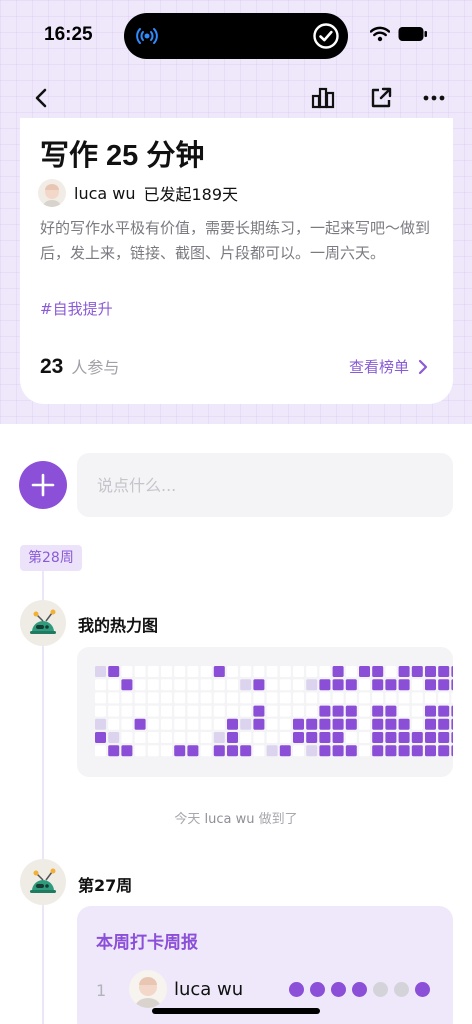 The image size is (472, 1024). I want to click on robot-avatar, so click(43, 623).